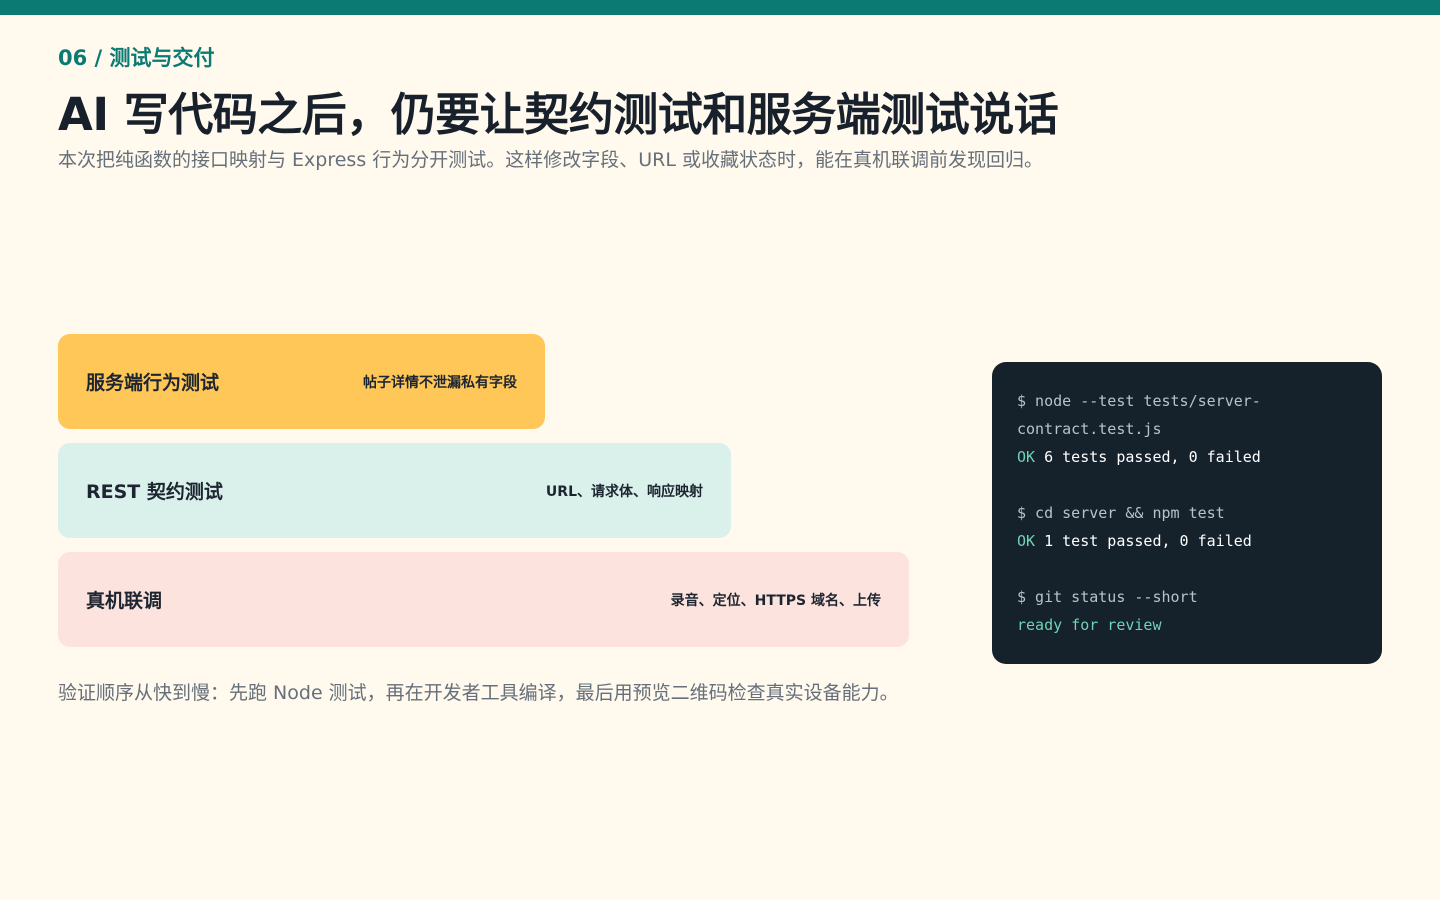  I want to click on layer-note: URL、请求体、响应映射, so click(624, 491).